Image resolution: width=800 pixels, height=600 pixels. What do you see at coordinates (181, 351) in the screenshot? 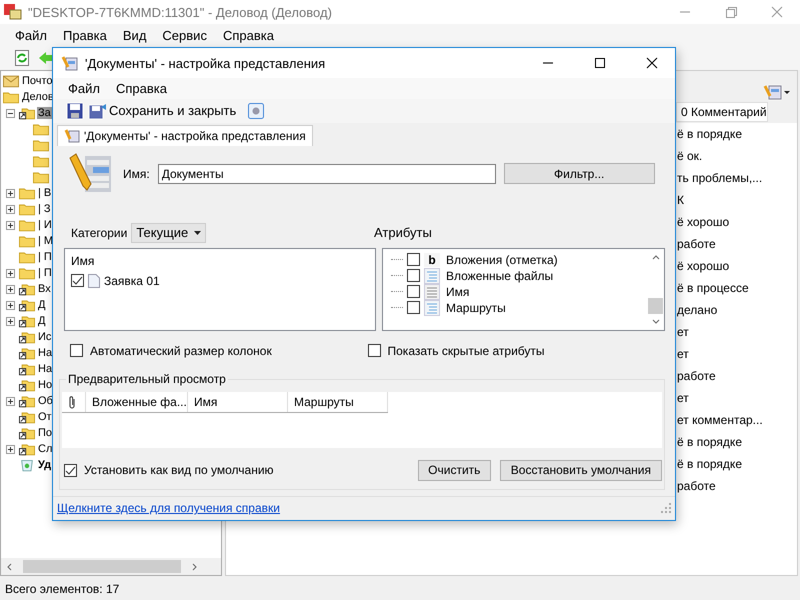
I see `checkbox-label: Автоматический размер колонок` at bounding box center [181, 351].